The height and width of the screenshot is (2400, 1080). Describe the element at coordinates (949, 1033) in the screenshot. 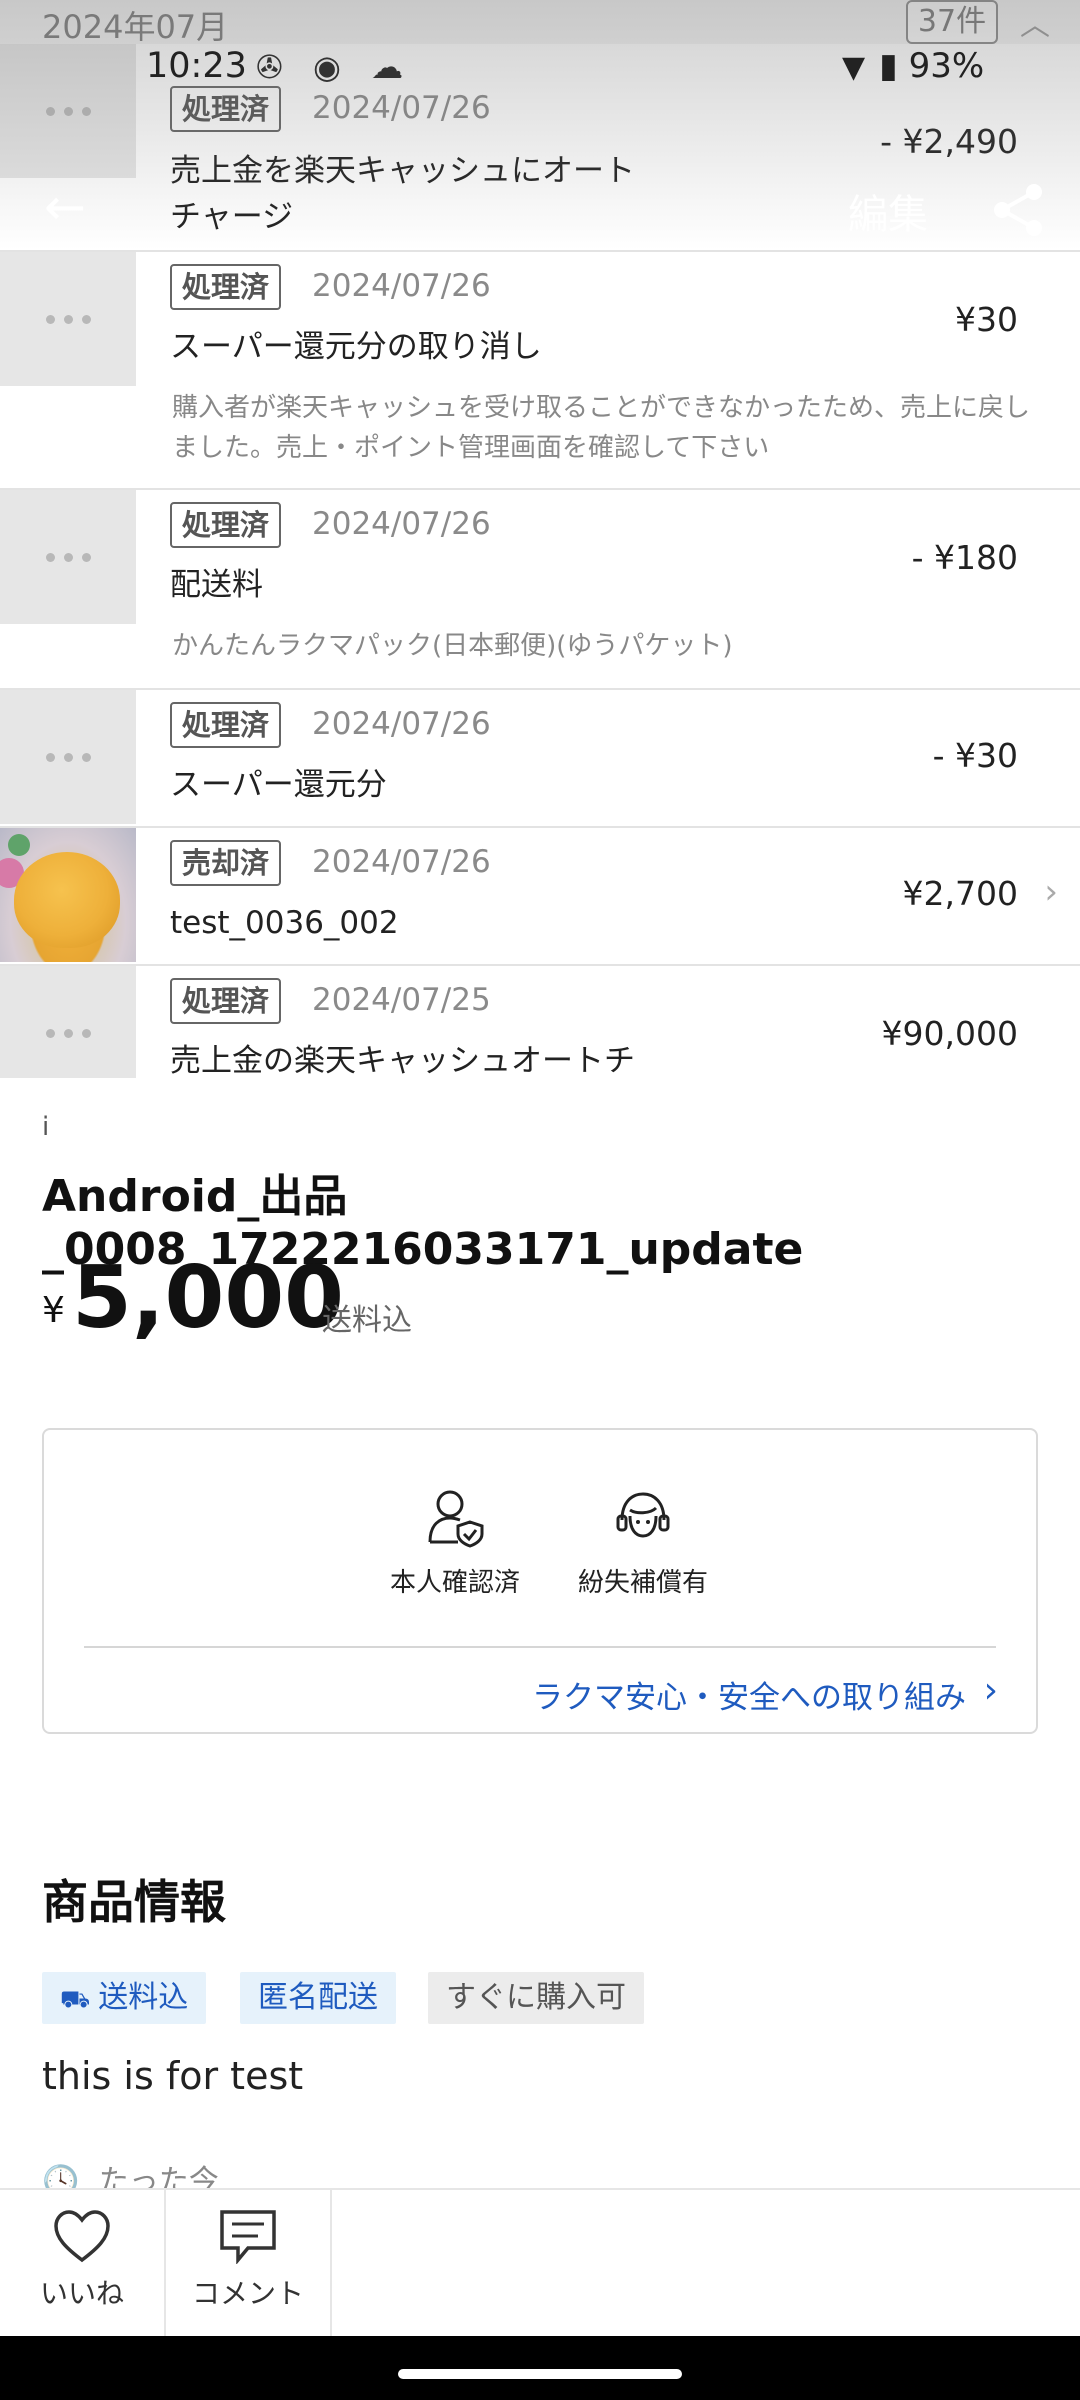

I see `transaction-amount: ¥90,000` at that location.